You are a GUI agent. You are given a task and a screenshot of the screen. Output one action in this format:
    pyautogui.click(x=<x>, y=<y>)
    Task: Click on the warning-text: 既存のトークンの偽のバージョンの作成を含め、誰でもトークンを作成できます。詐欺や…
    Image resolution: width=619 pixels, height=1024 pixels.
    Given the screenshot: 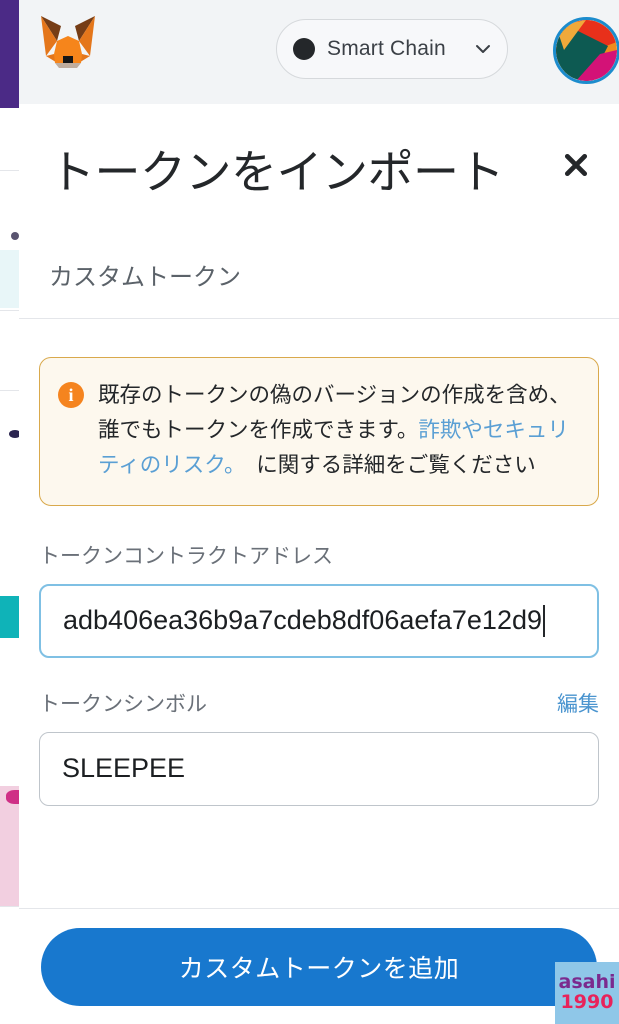 What is the action you would take?
    pyautogui.click(x=339, y=430)
    